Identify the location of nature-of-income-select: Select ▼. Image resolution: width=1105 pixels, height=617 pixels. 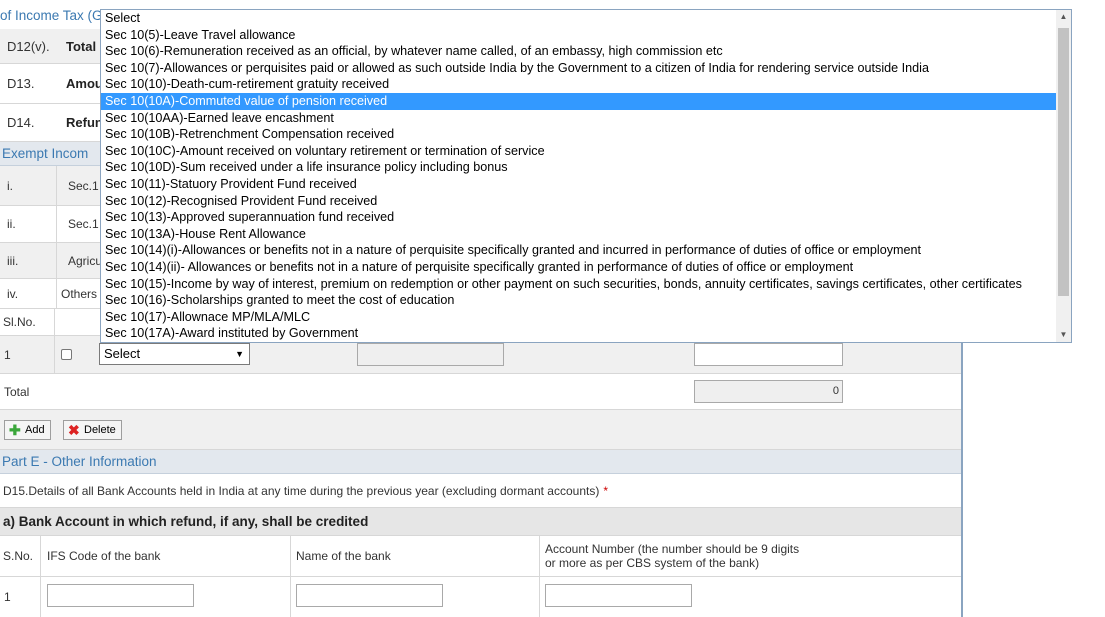
(174, 354).